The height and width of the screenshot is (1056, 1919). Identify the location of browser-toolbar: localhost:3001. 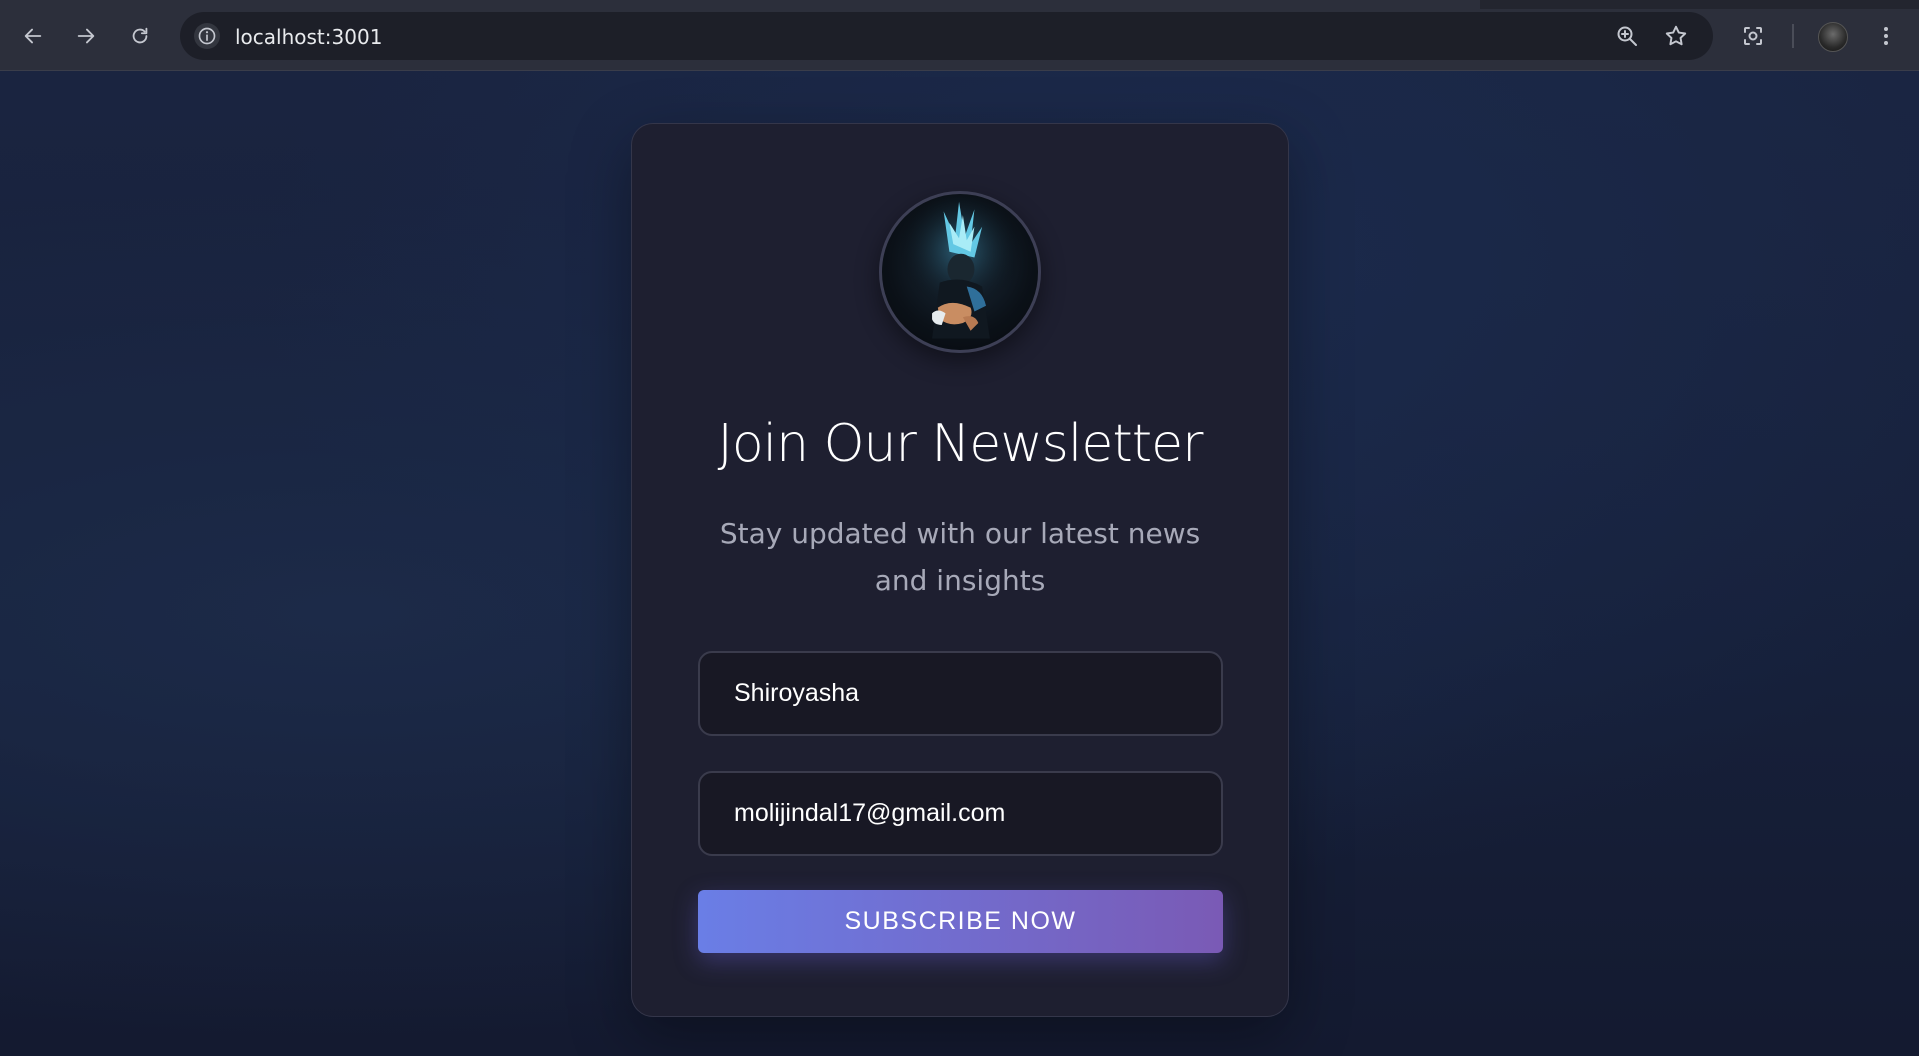
(959, 35).